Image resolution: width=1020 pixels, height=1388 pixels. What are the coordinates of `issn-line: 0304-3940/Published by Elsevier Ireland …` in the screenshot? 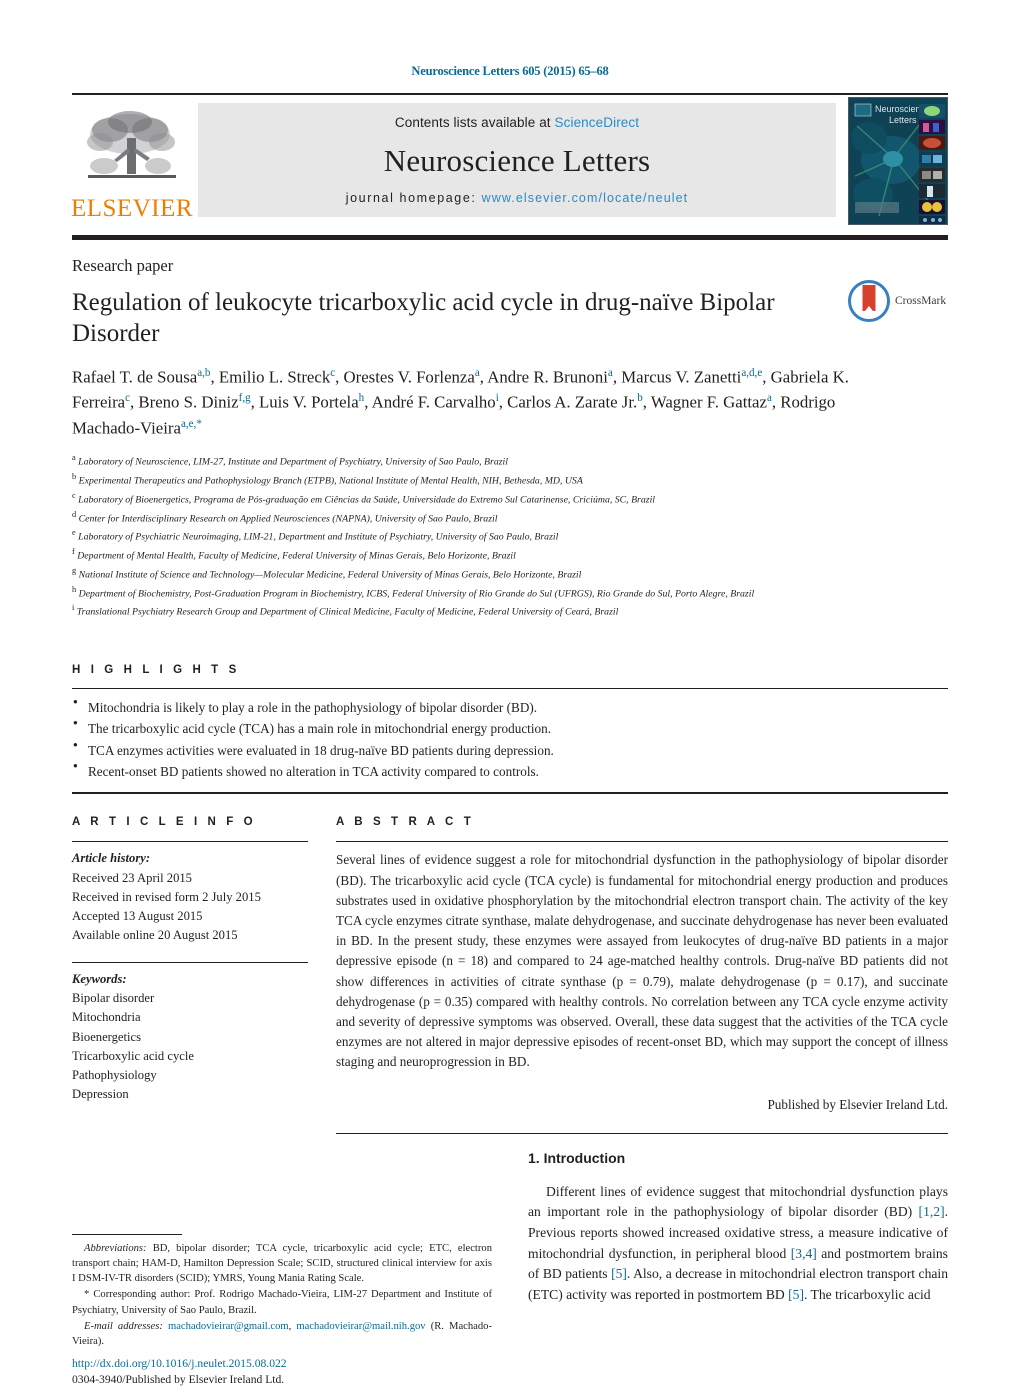 It's located at (178, 1379).